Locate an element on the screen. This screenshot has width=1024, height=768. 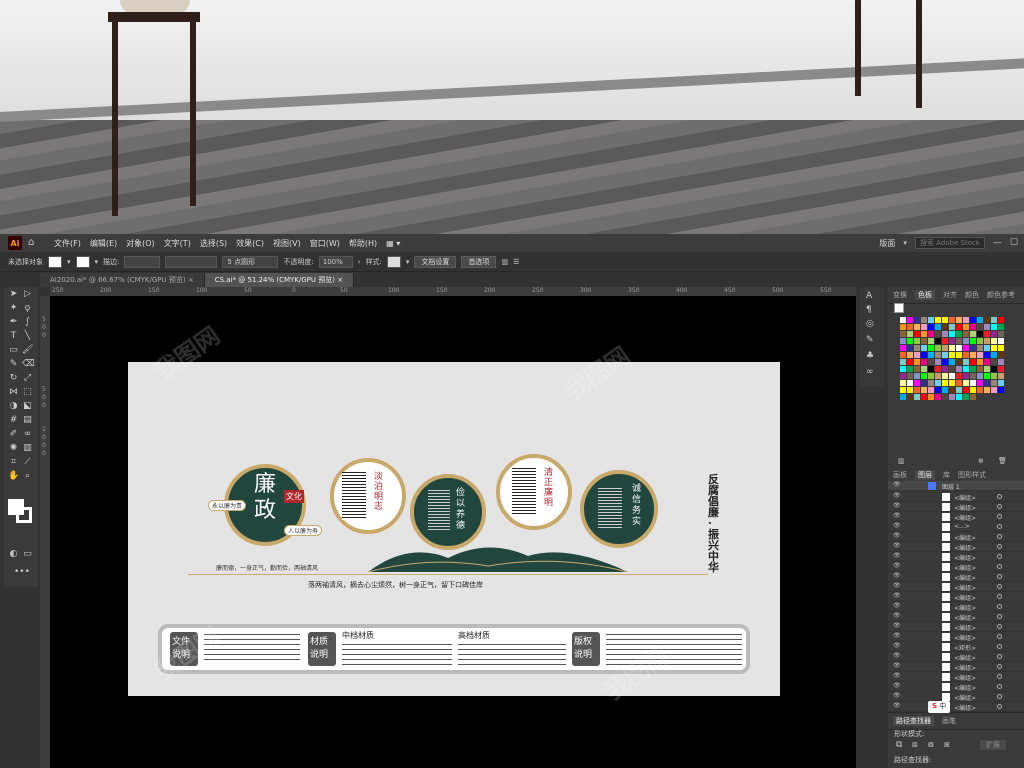
document-setup-button: 文档设置 is located at coordinates (435, 261).